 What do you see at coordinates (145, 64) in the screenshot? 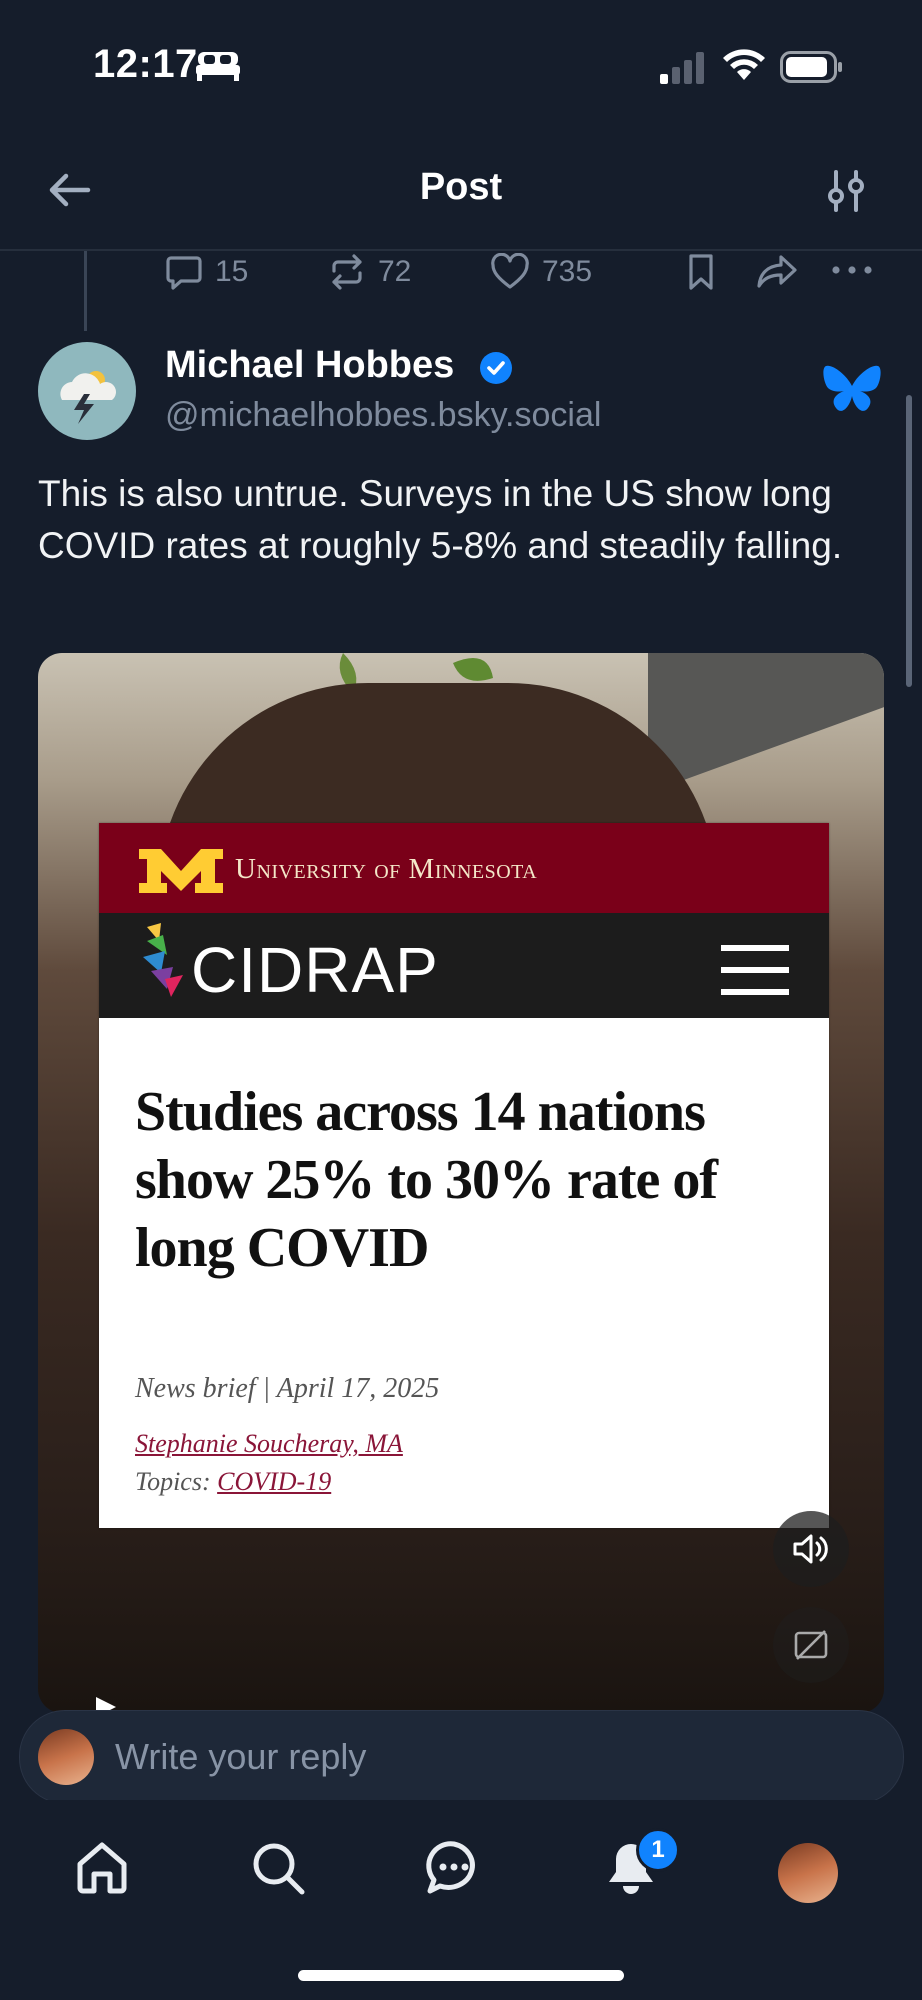
I see `status-time: 12:17` at bounding box center [145, 64].